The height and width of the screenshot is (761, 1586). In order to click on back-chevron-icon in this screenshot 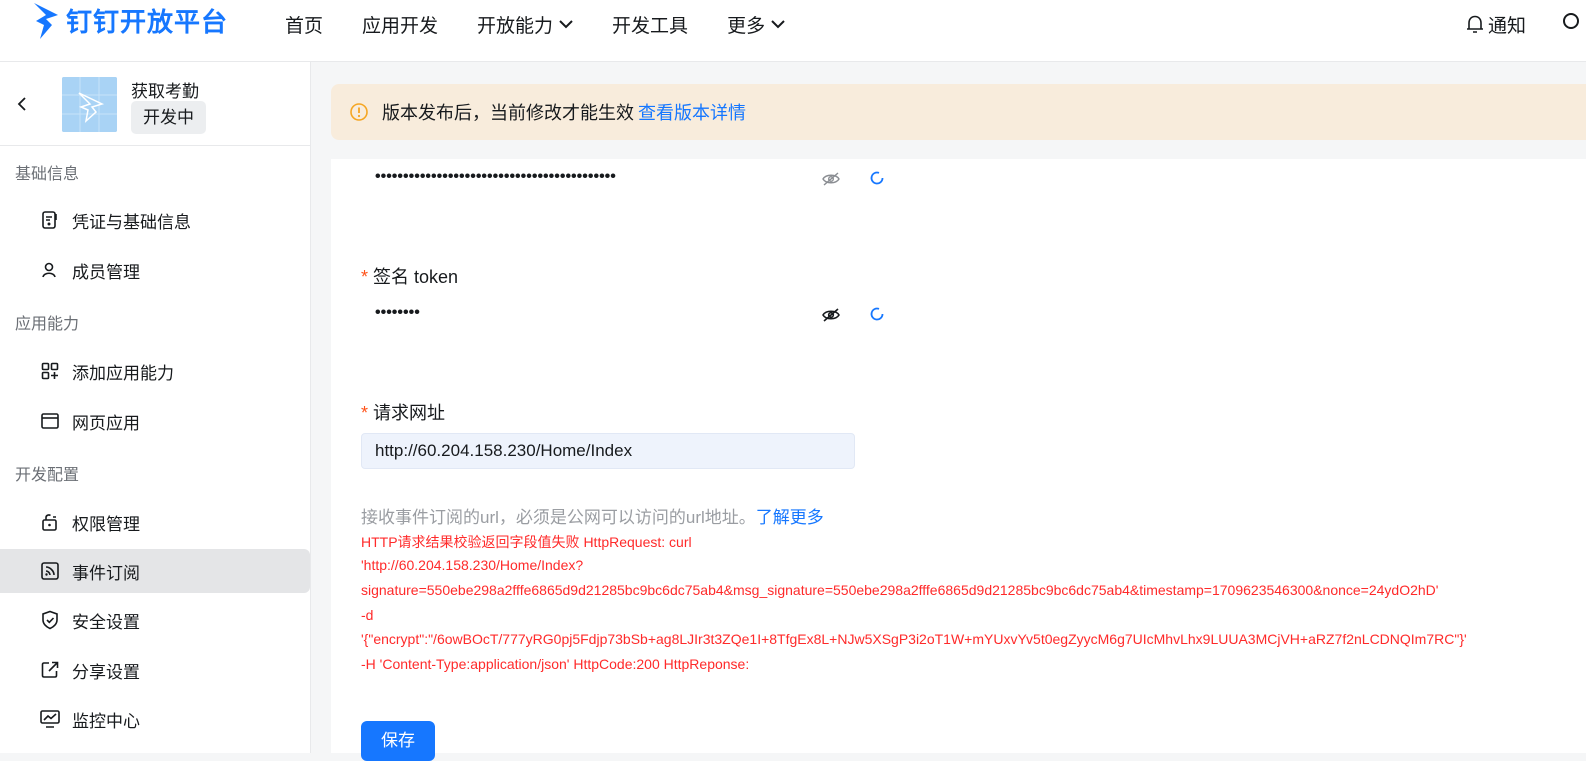, I will do `click(22, 106)`.